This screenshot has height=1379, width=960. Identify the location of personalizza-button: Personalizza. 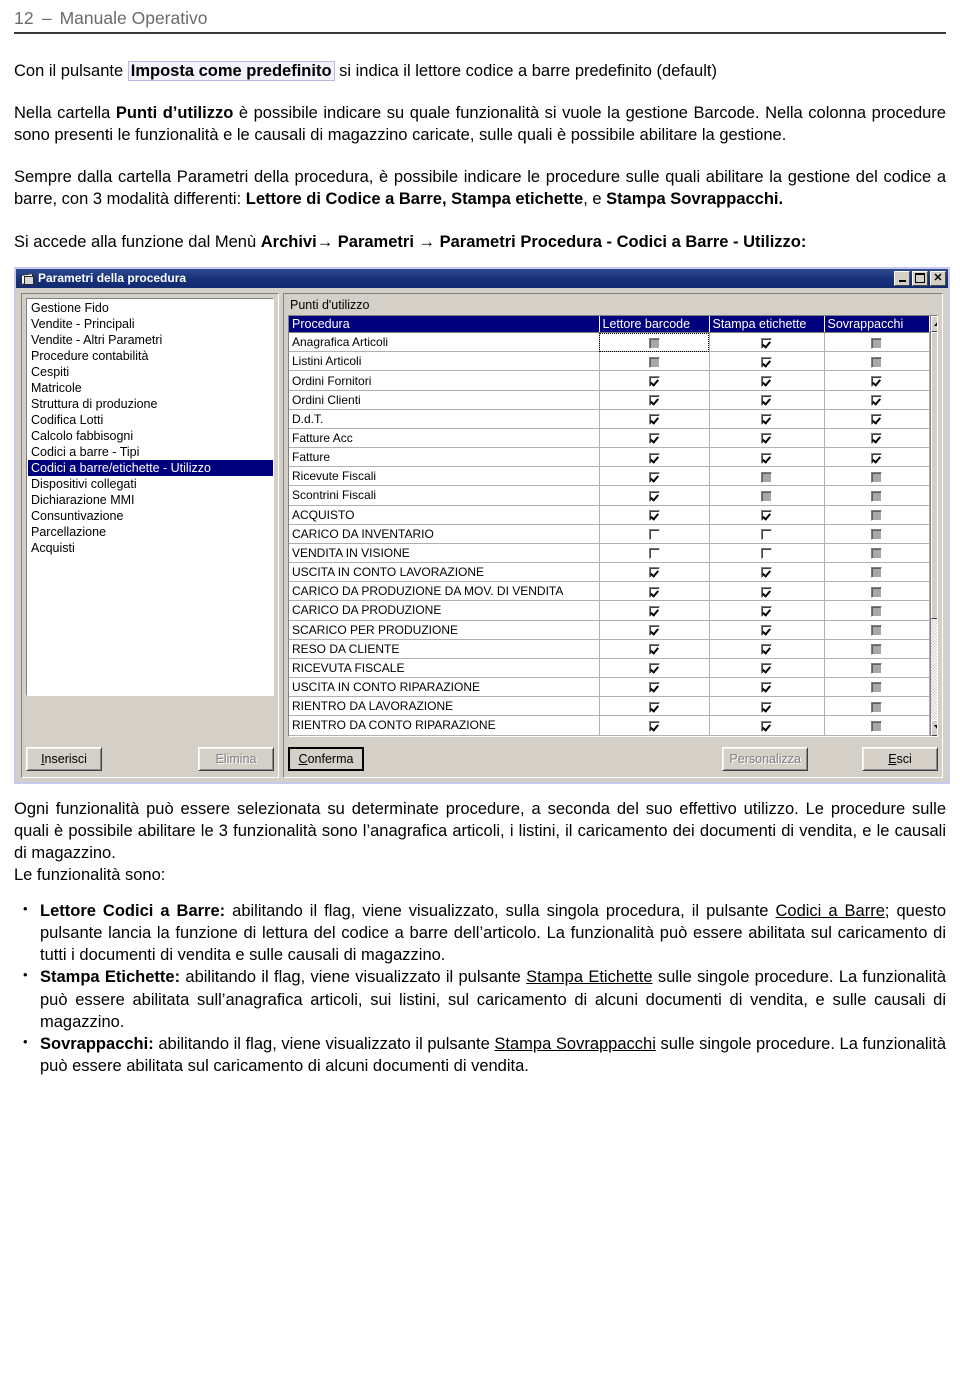
(765, 758).